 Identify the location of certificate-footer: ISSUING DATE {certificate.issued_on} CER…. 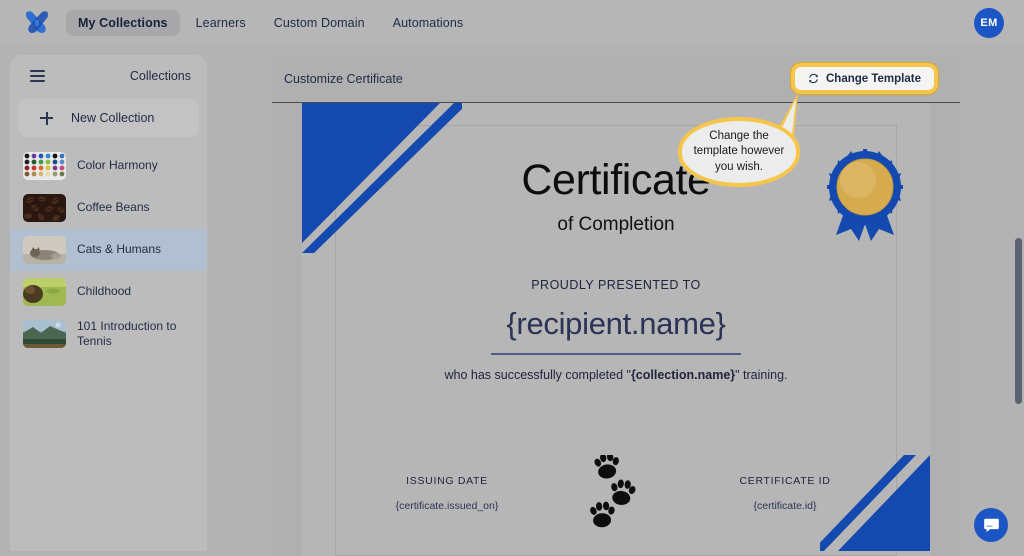
(616, 493).